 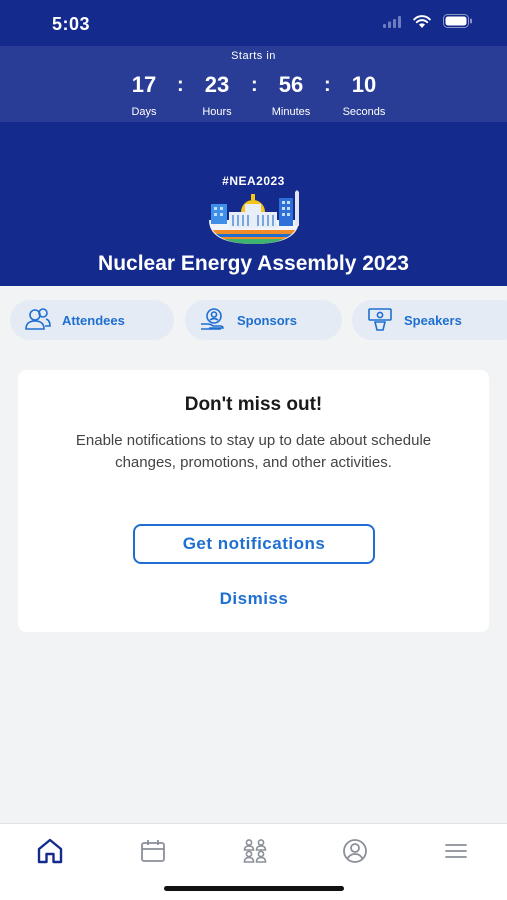 What do you see at coordinates (392, 24) in the screenshot?
I see `cellular-signal-icon` at bounding box center [392, 24].